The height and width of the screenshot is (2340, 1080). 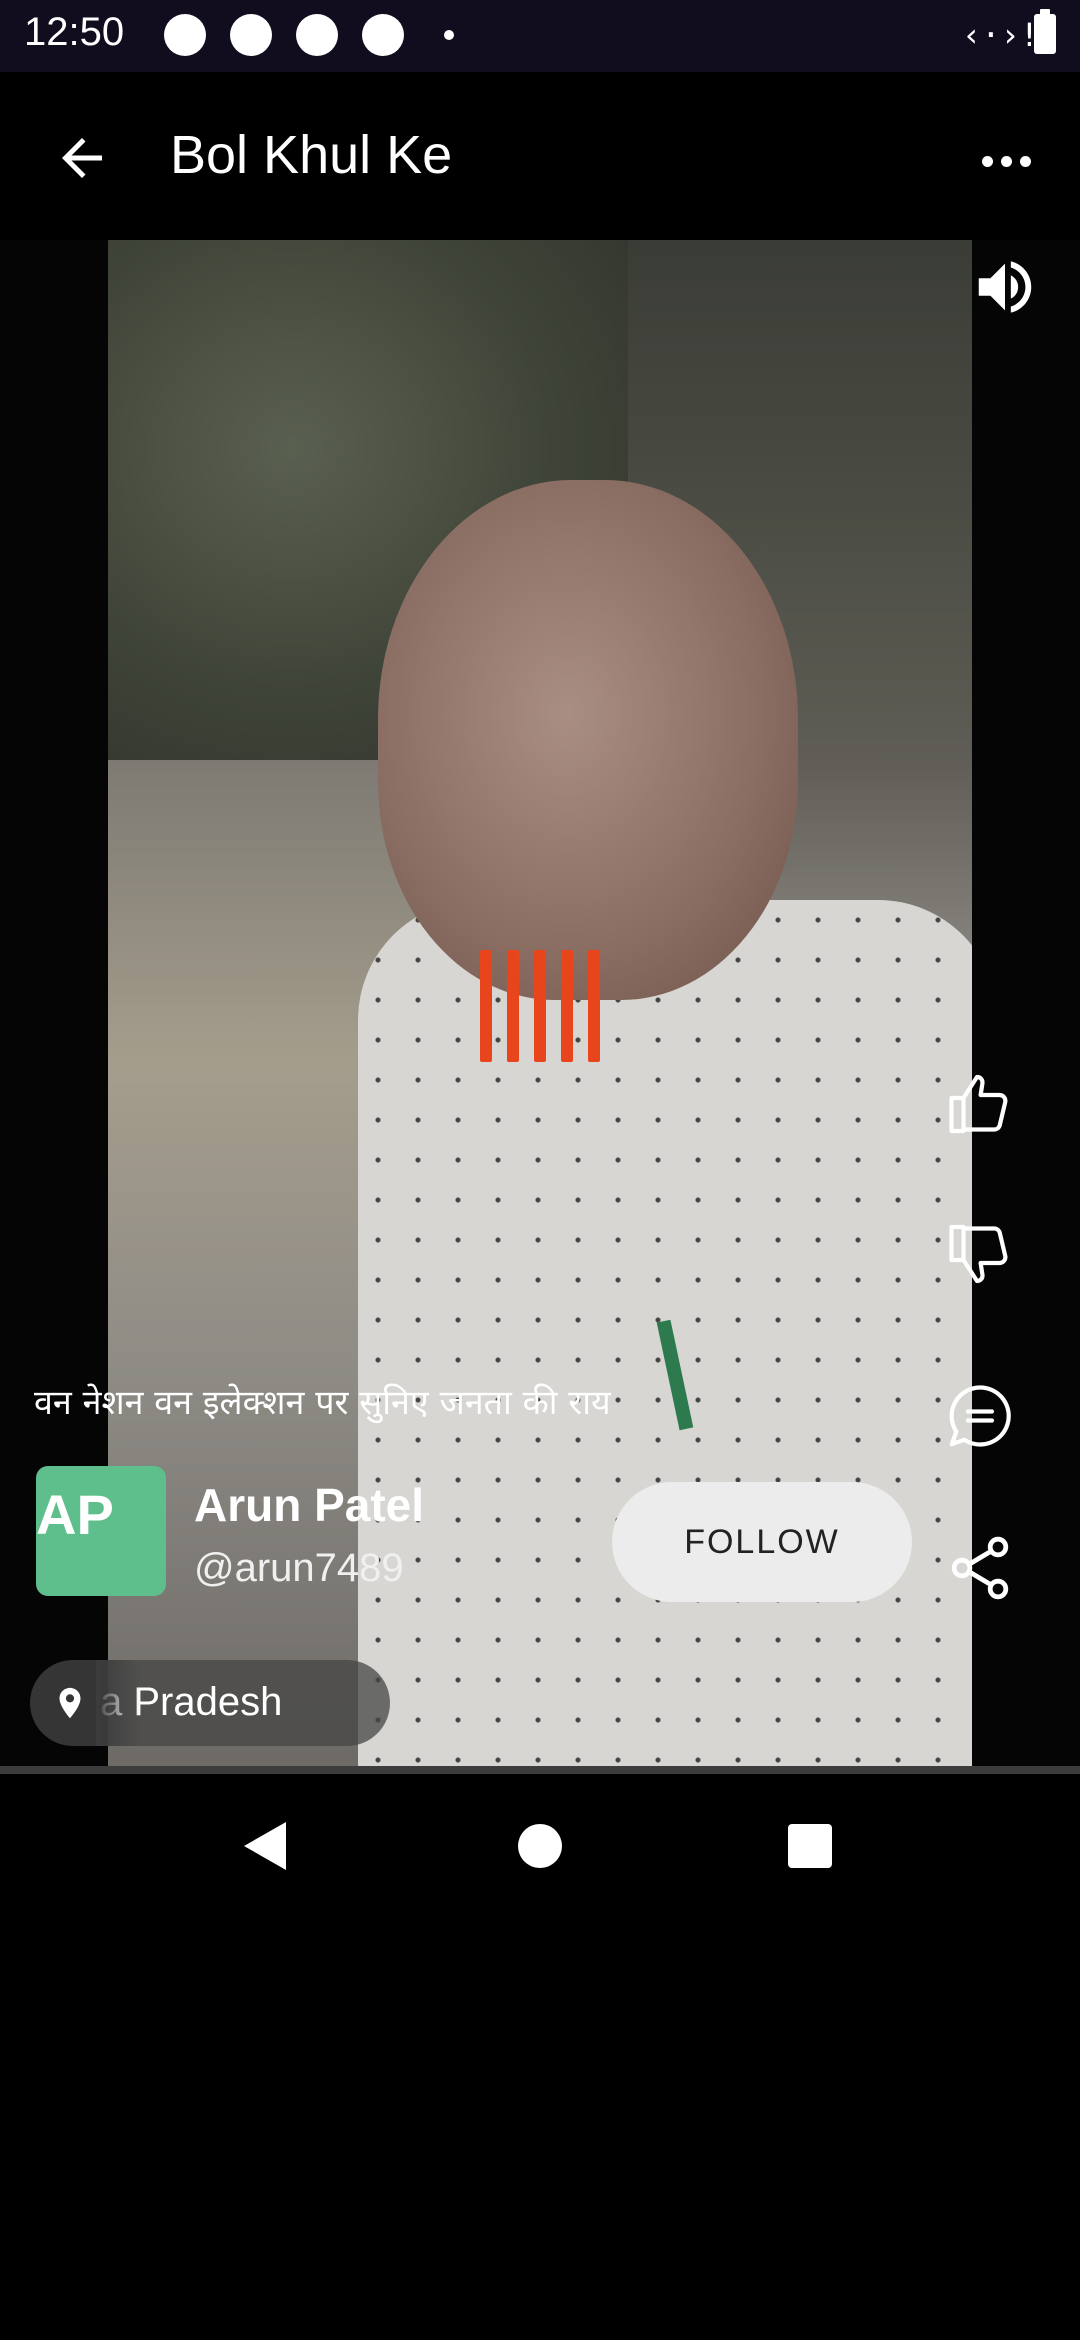 What do you see at coordinates (588, 740) in the screenshot?
I see `video-person-head` at bounding box center [588, 740].